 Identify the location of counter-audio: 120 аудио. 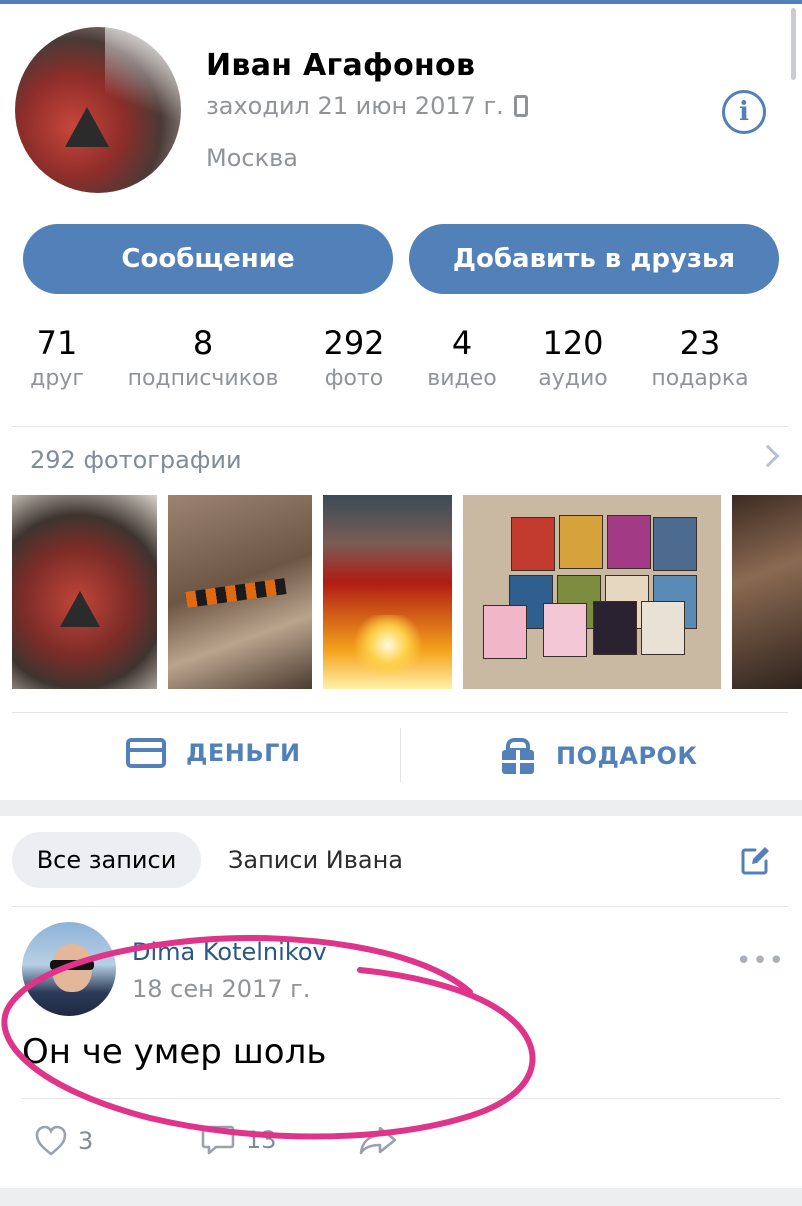
(572, 358).